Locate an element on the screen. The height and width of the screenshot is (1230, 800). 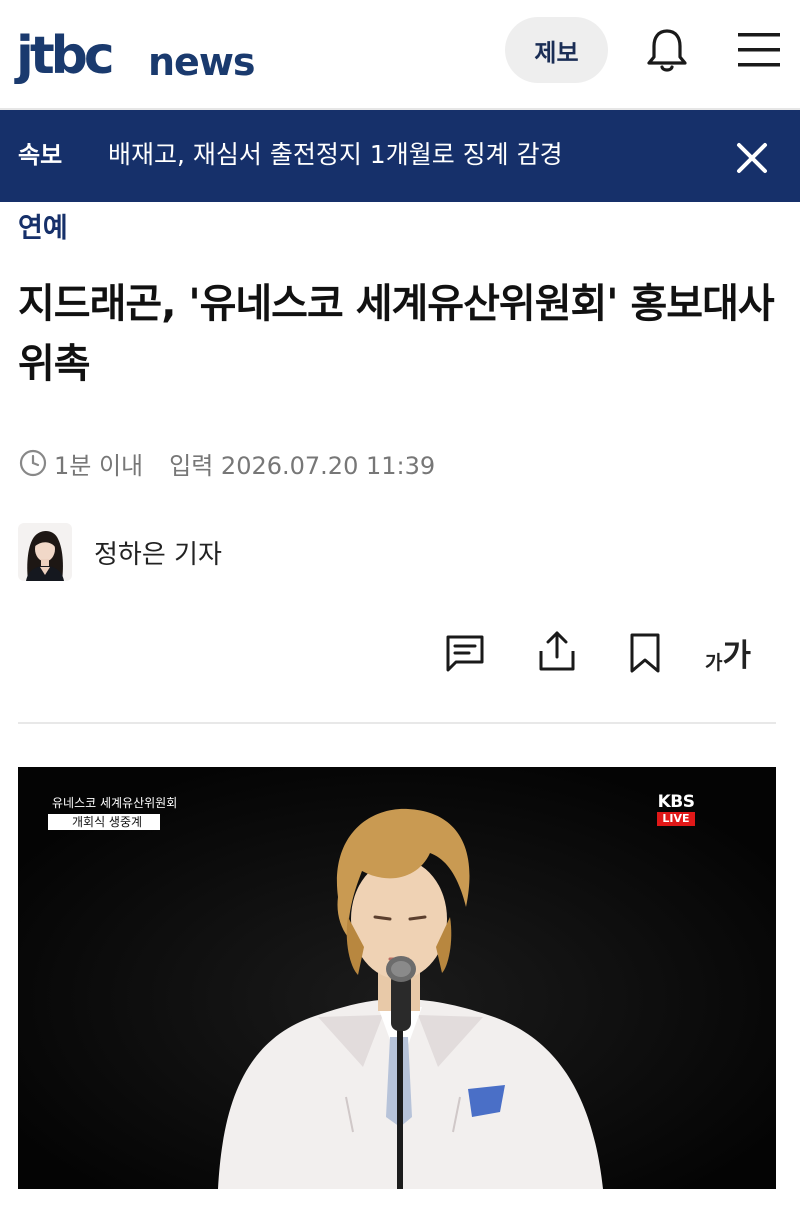
live-badge: LIVE is located at coordinates (676, 819).